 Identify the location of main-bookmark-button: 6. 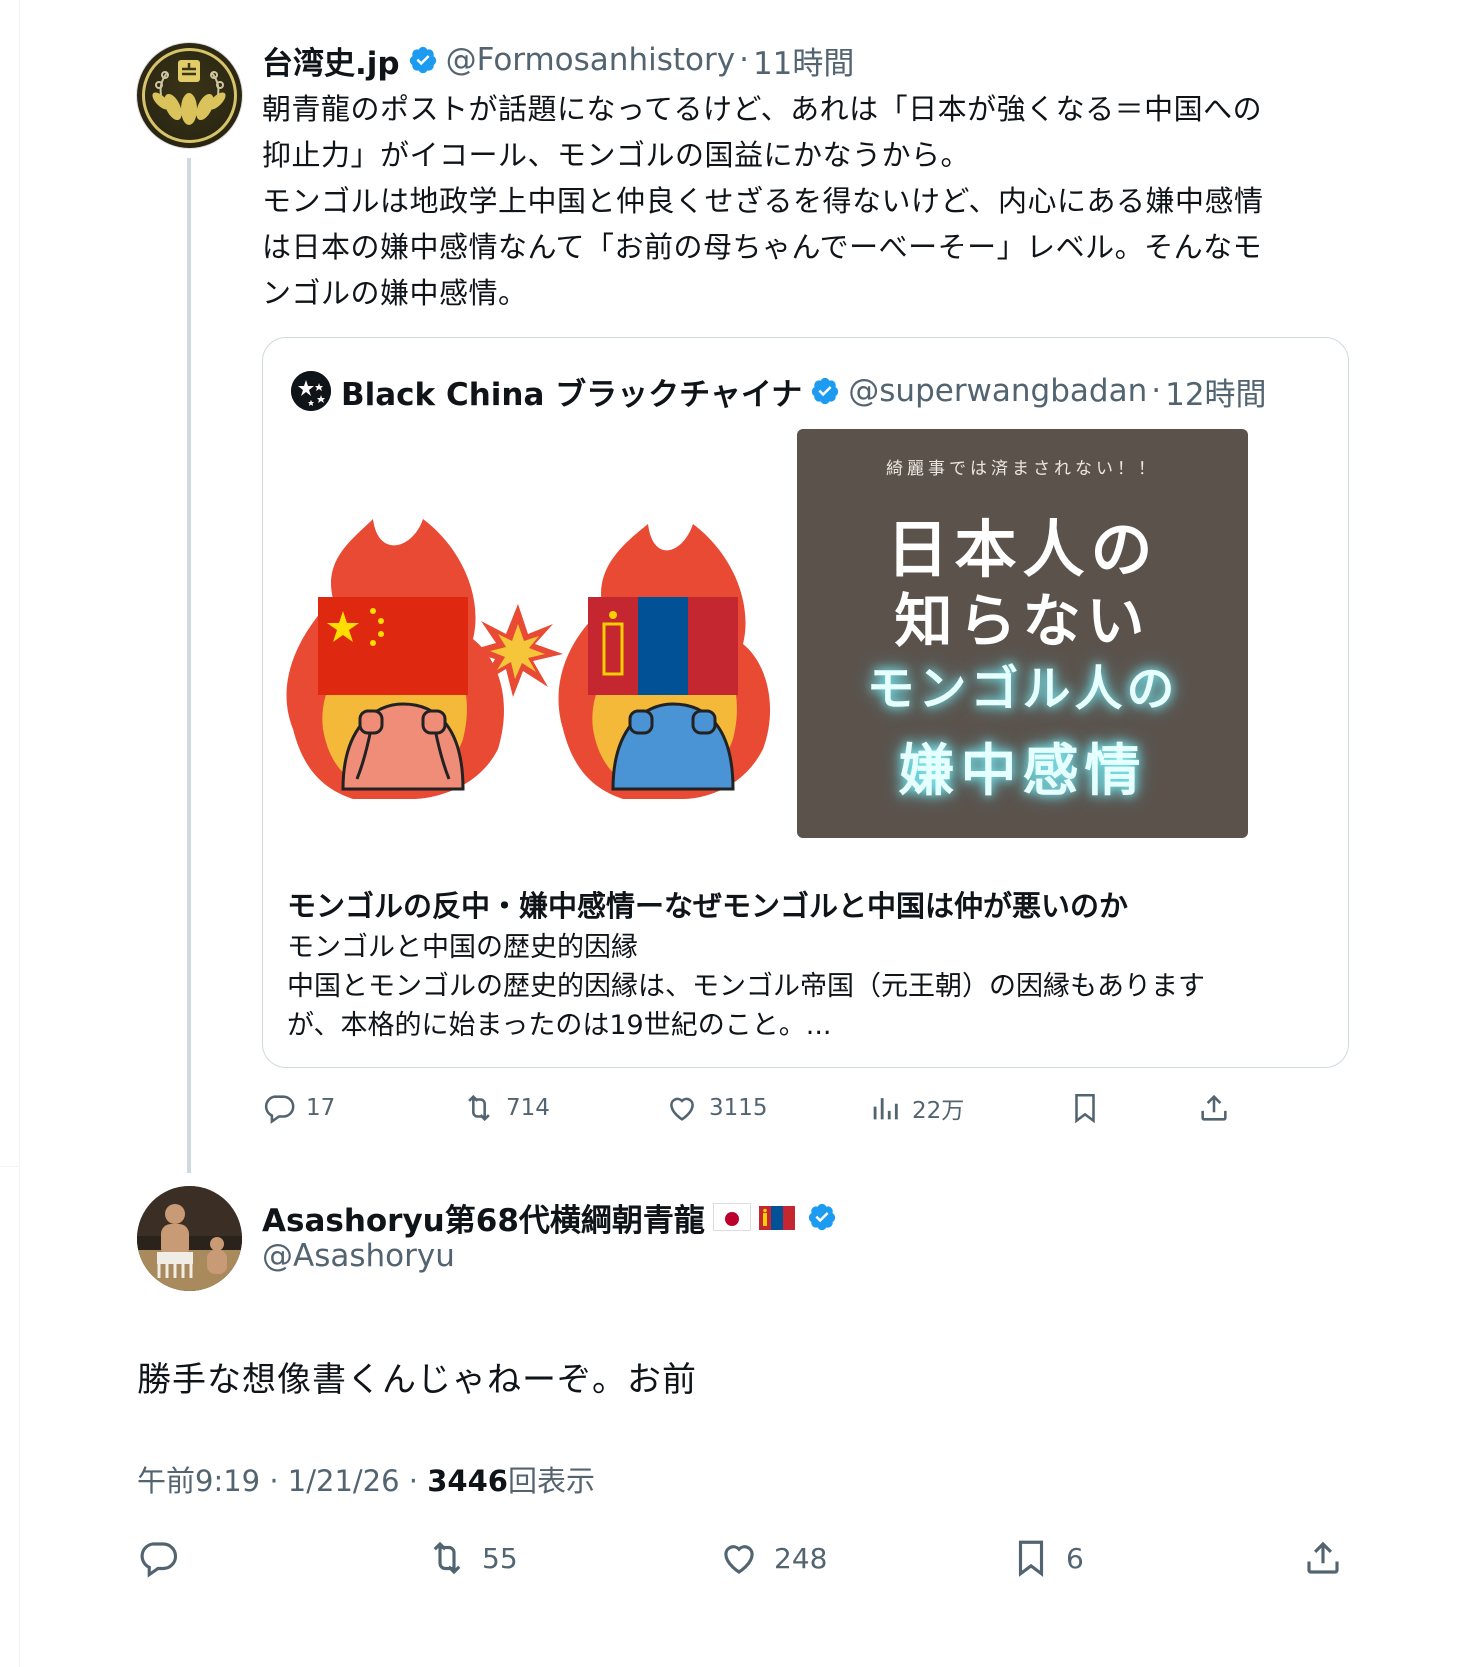
(1047, 1558).